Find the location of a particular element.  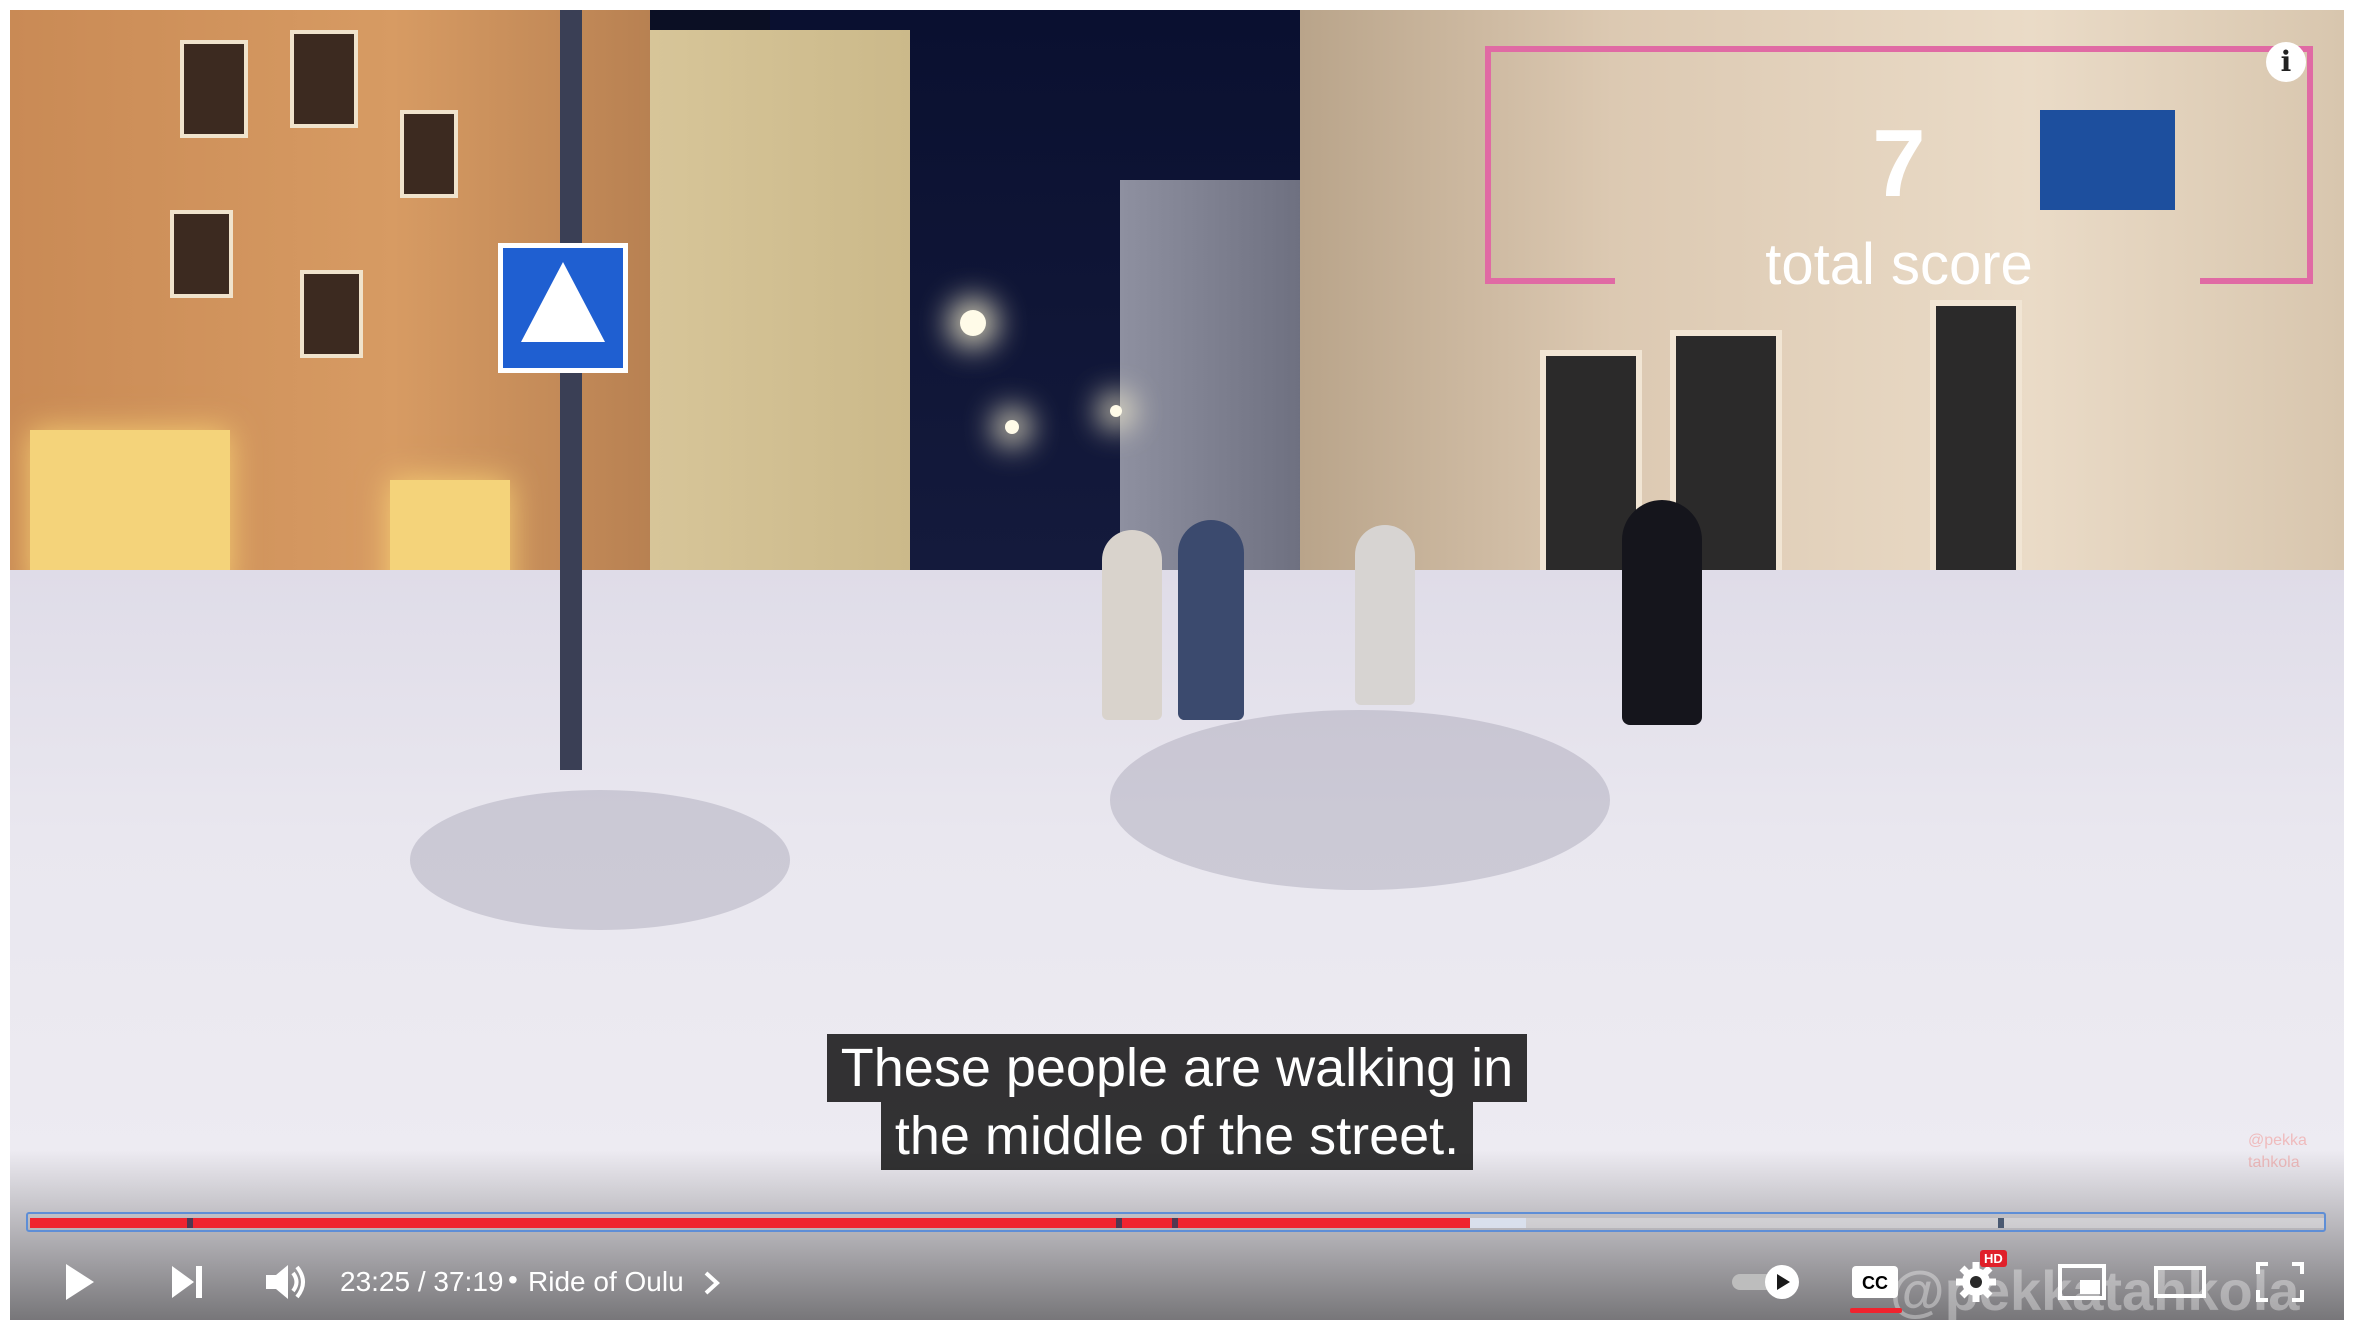

captions-button: CC is located at coordinates (1876, 1282).